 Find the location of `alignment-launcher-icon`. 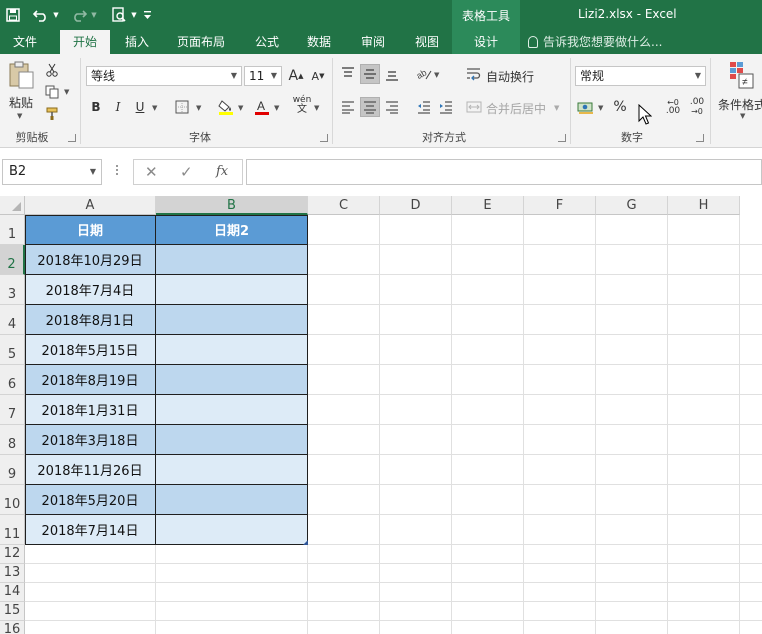

alignment-launcher-icon is located at coordinates (562, 138).